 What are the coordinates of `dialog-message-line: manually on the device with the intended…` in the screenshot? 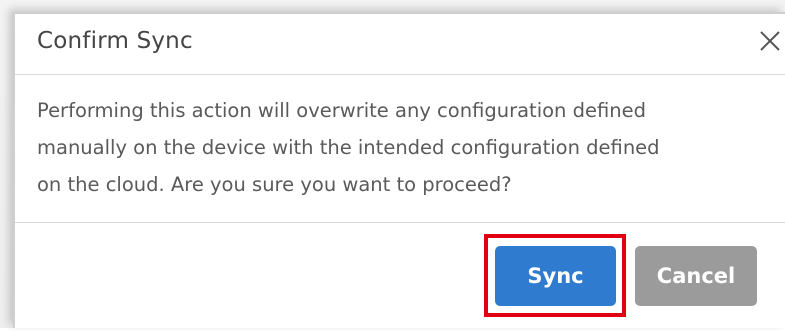 It's located at (348, 147).